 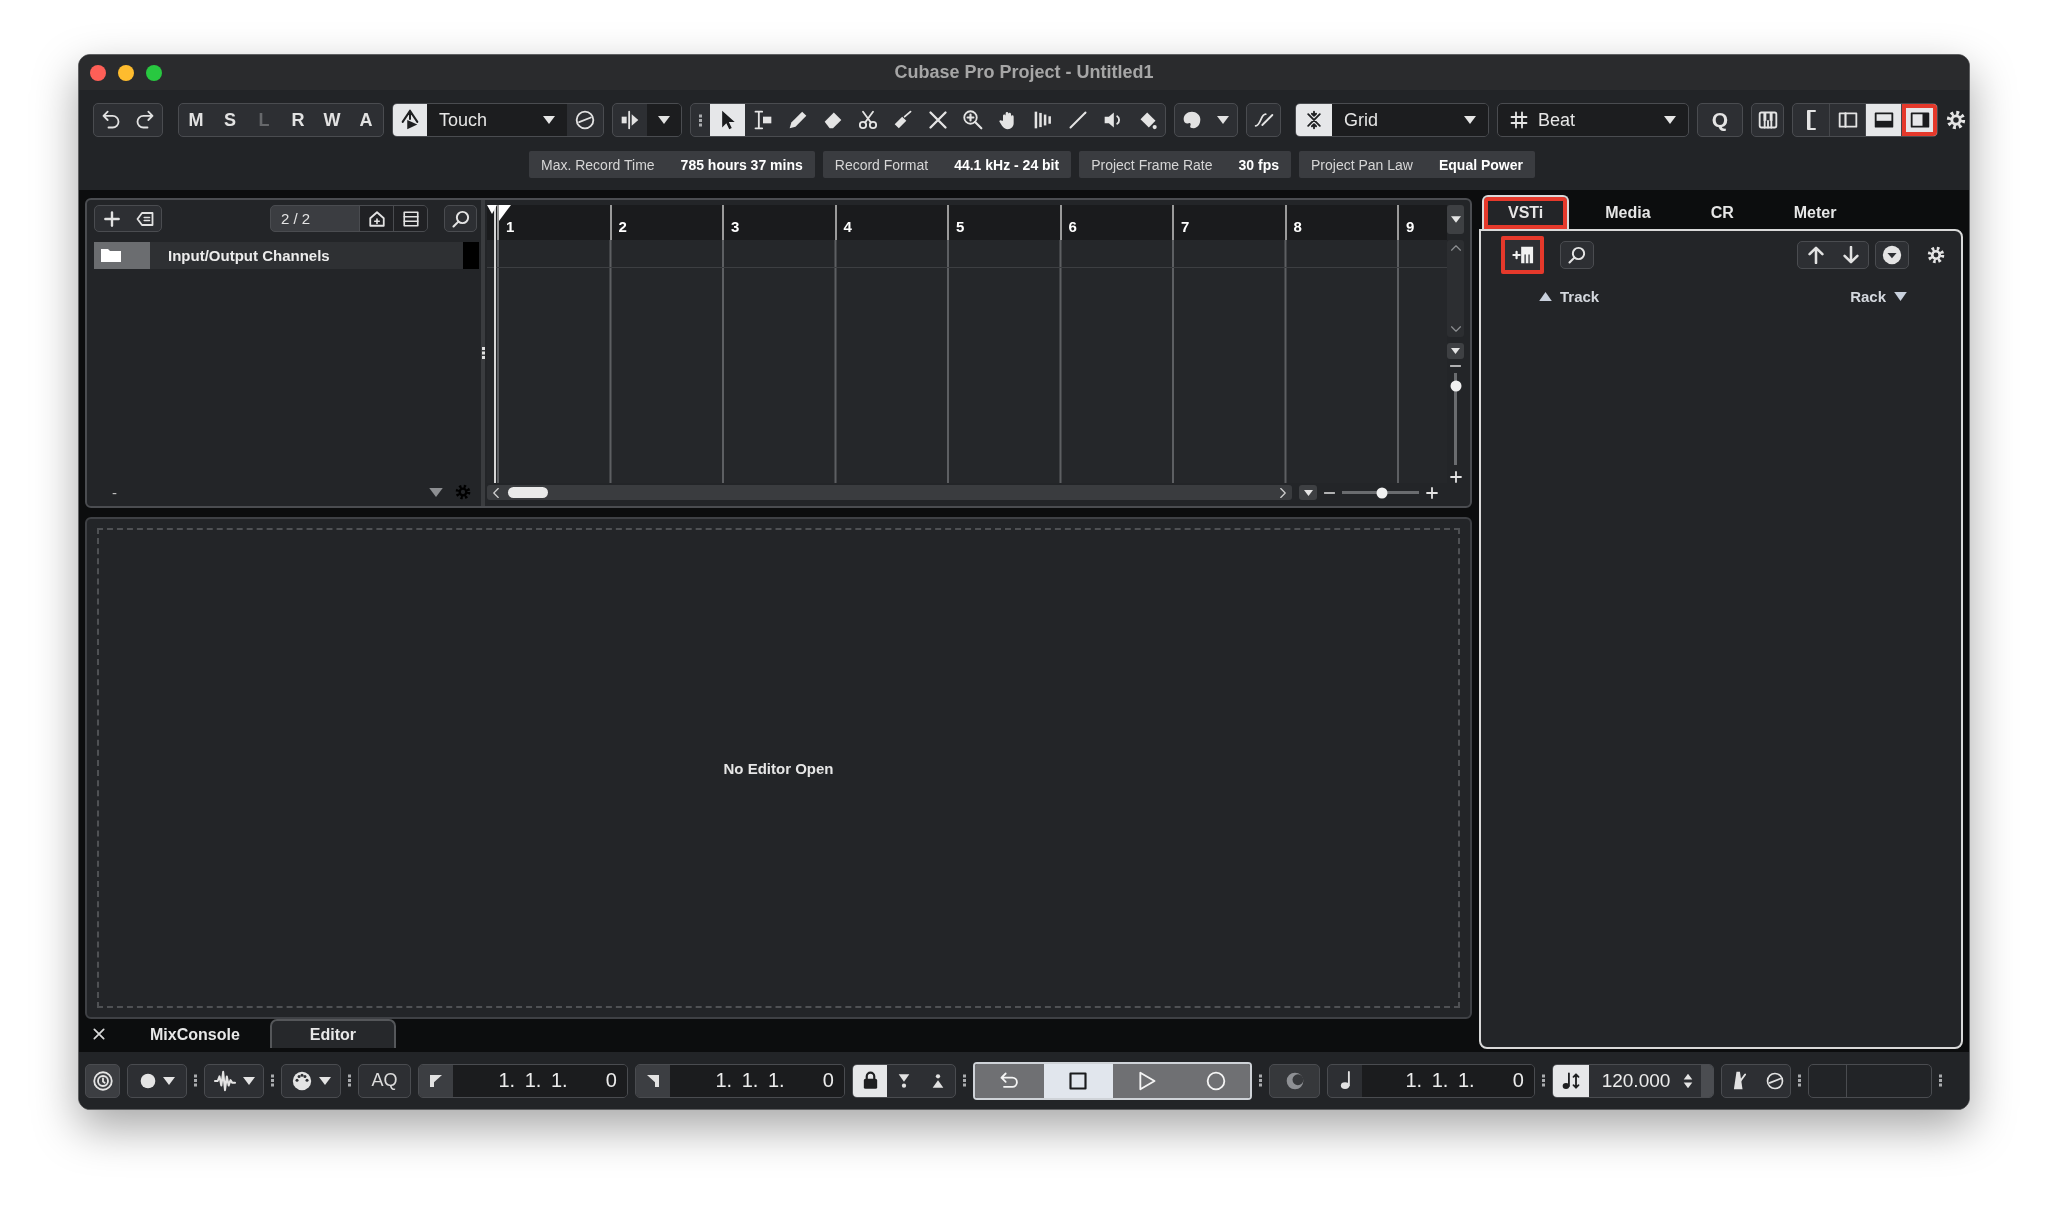 What do you see at coordinates (145, 120) in the screenshot?
I see `redo-icon` at bounding box center [145, 120].